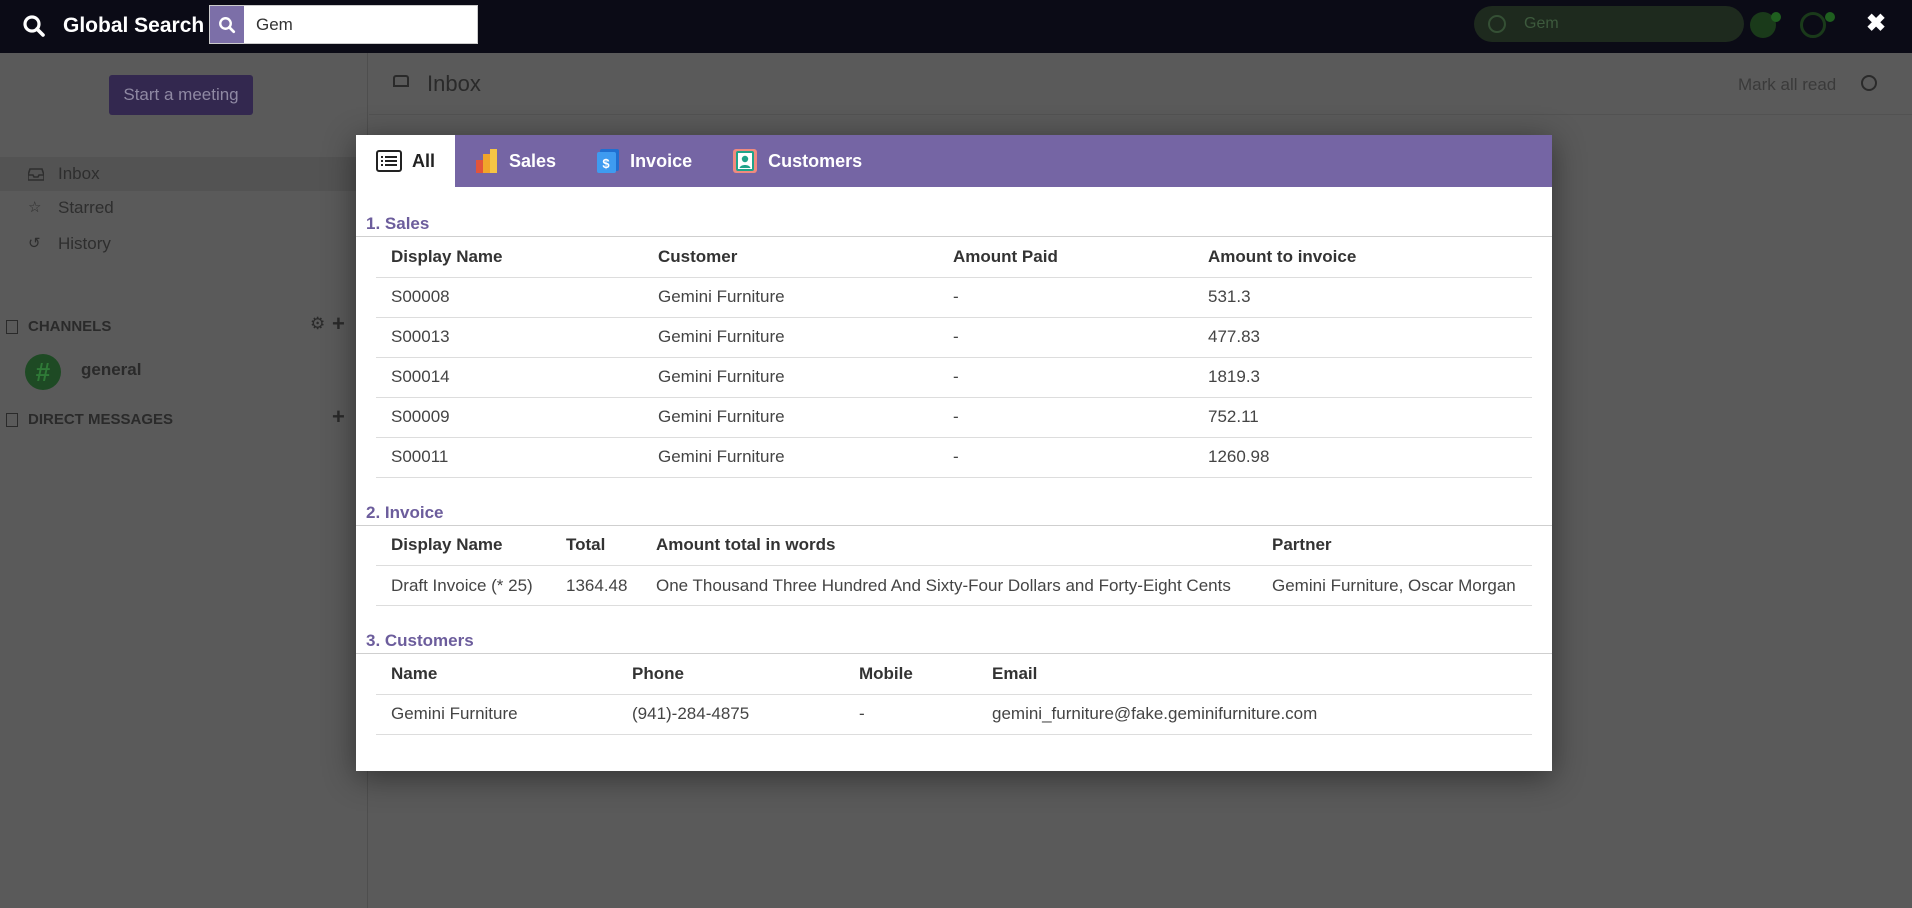  I want to click on activity-icon, so click(1813, 25).